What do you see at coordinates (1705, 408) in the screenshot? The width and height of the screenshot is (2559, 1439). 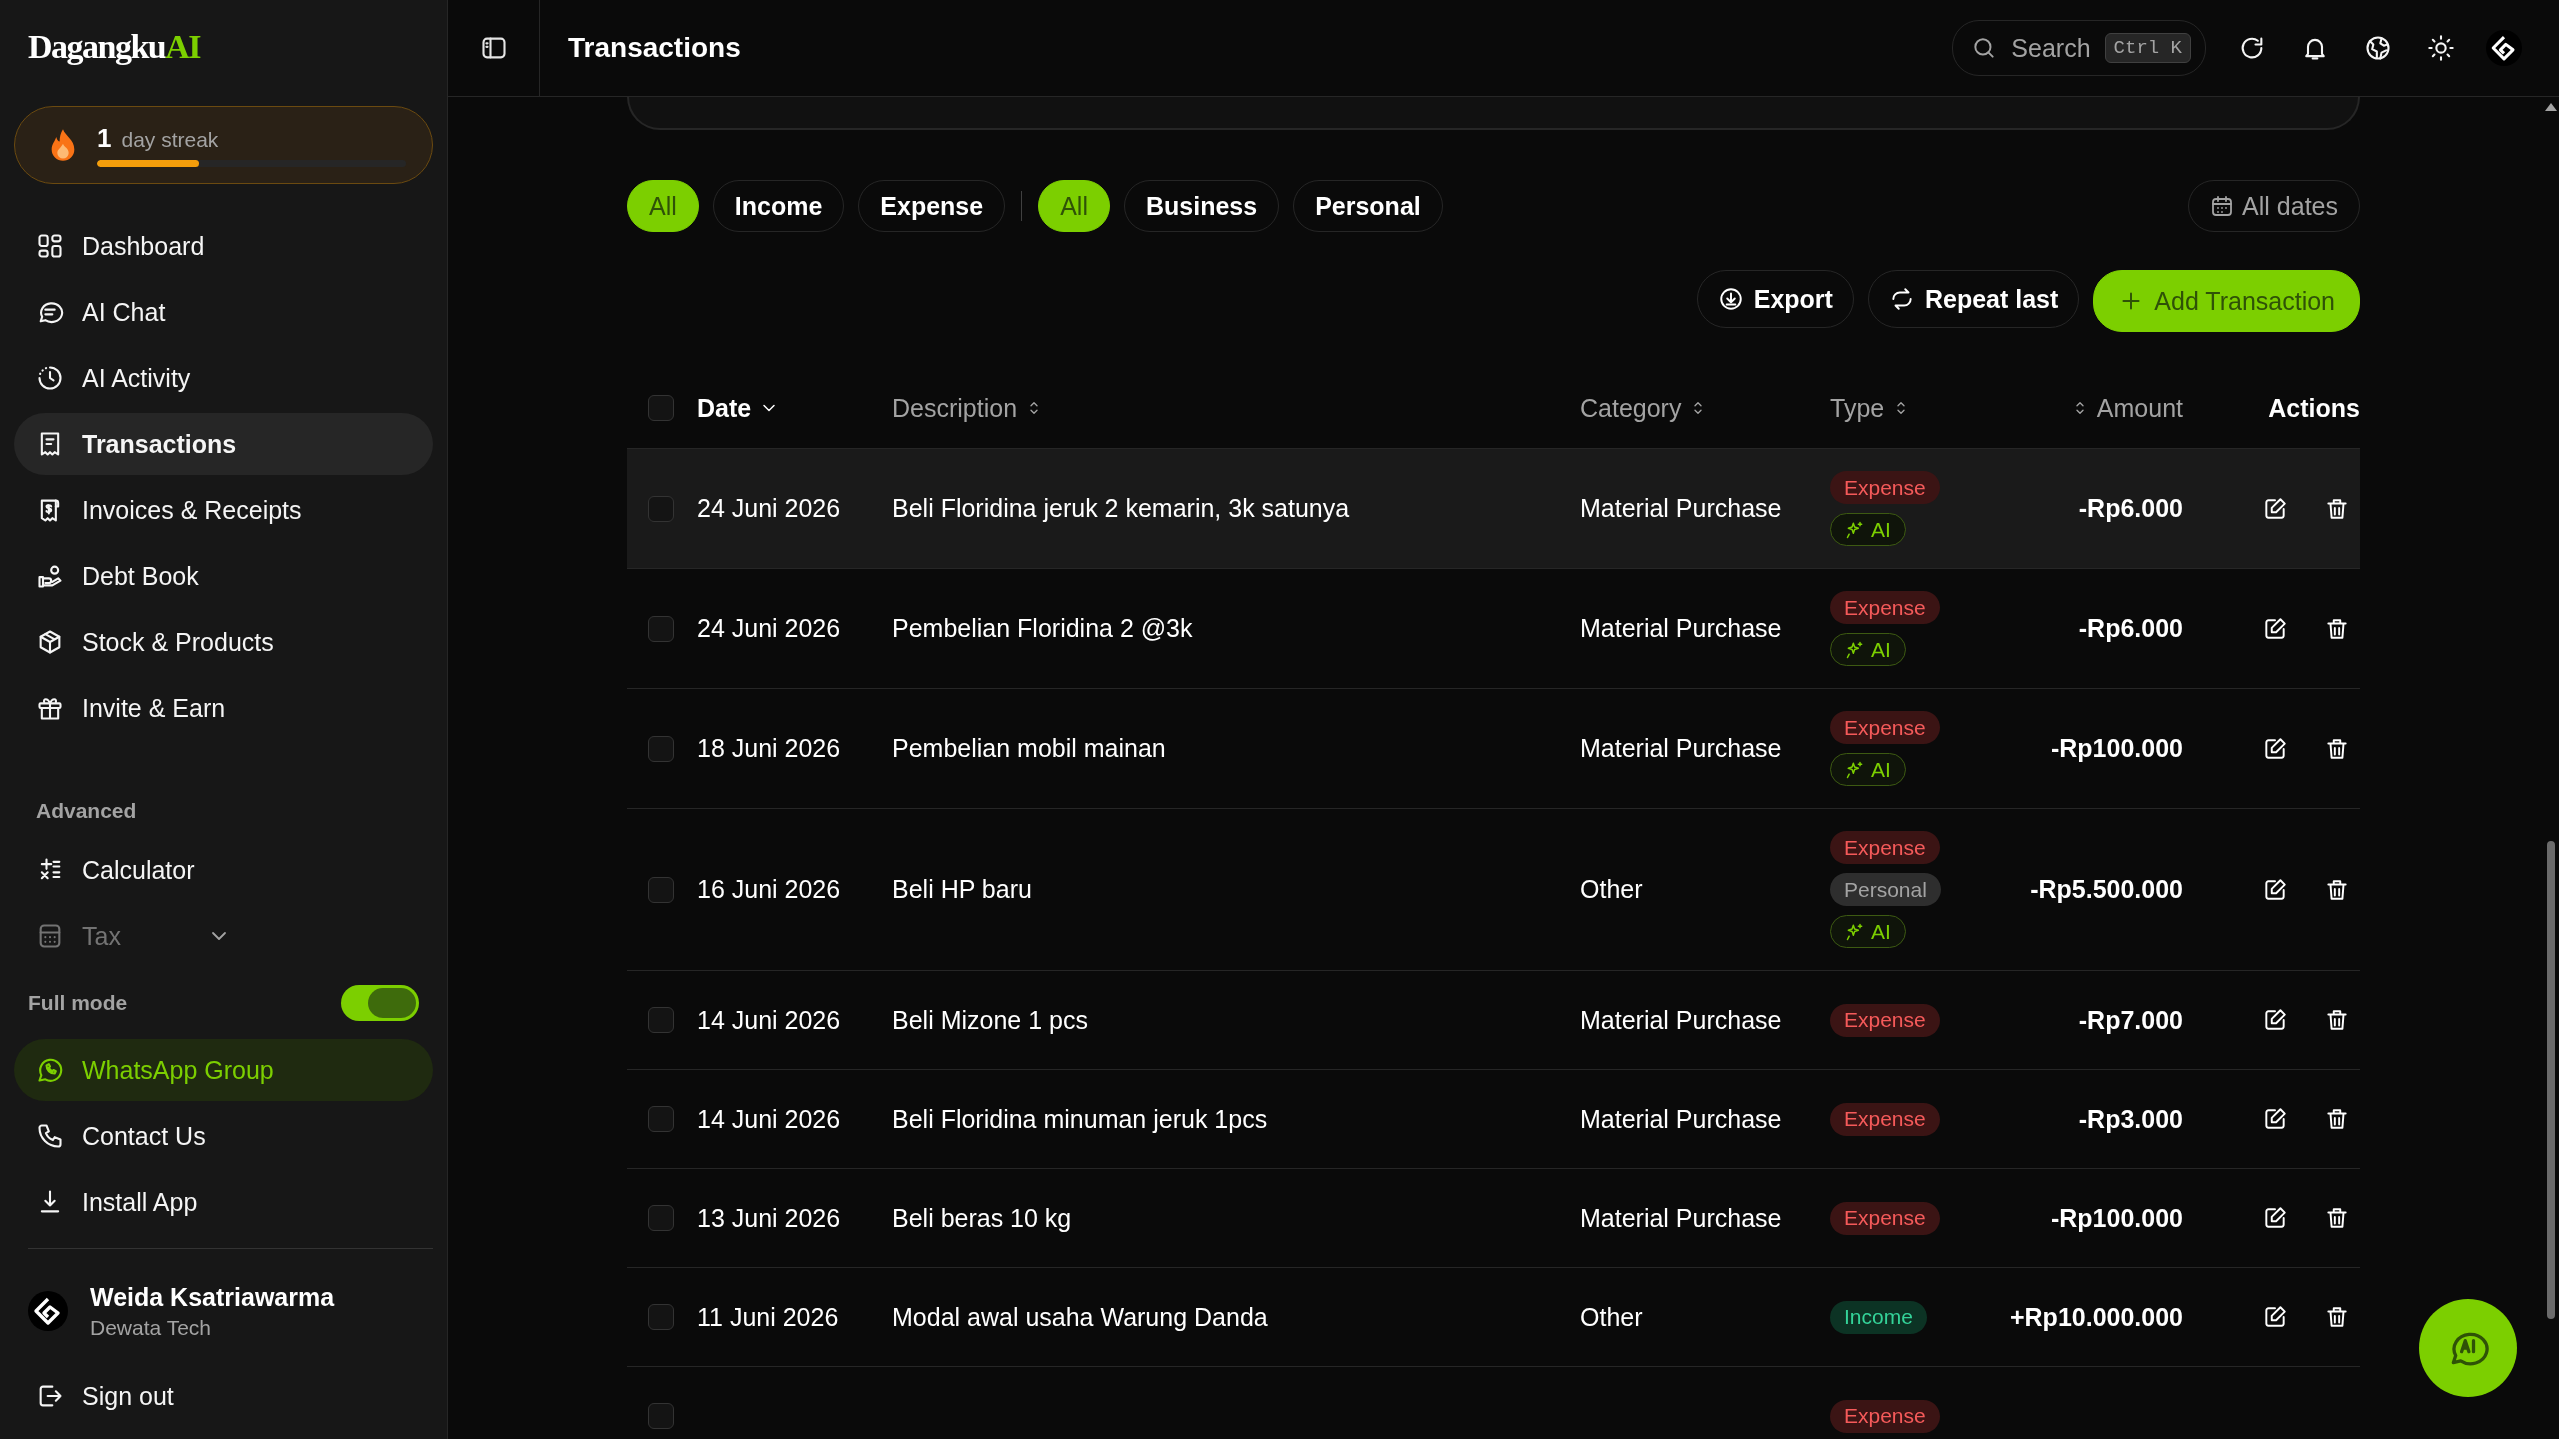 I see `column-header: Category` at bounding box center [1705, 408].